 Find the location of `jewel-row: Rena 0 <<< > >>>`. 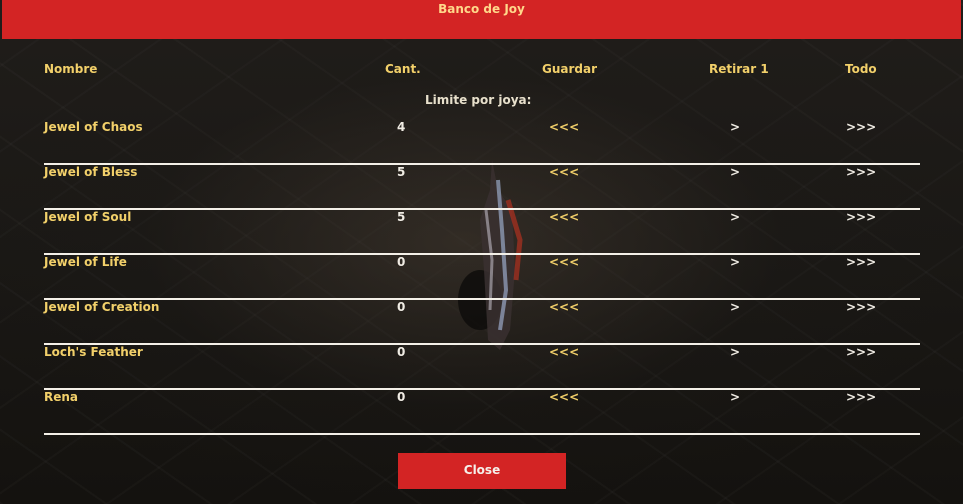

jewel-row: Rena 0 <<< > >>> is located at coordinates (482, 412).